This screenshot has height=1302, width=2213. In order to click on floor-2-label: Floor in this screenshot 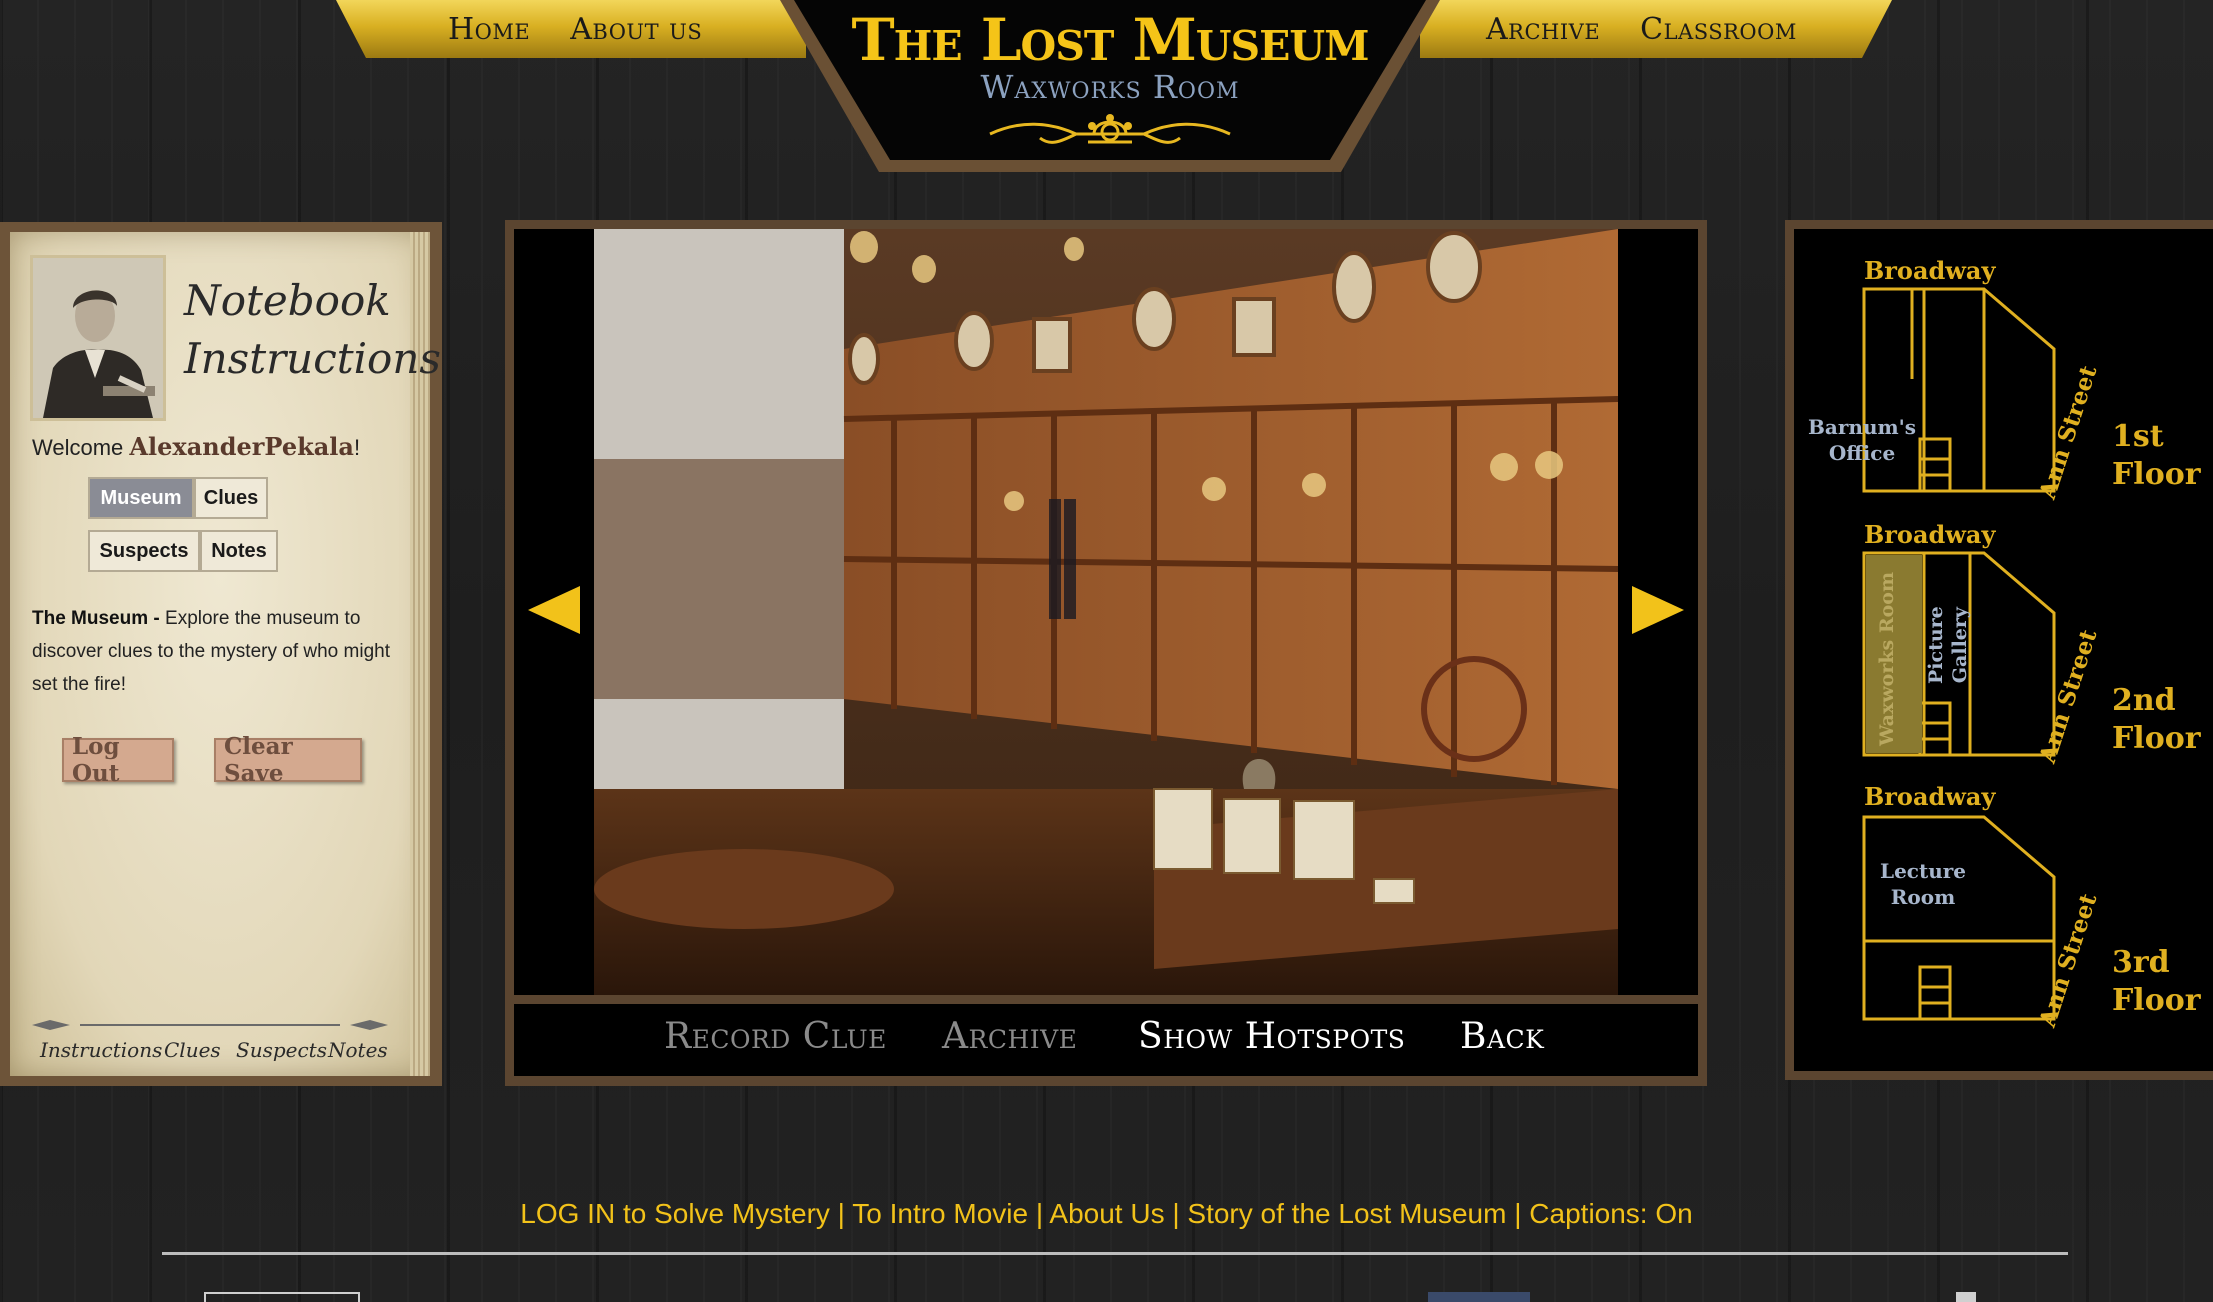, I will do `click(2156, 738)`.